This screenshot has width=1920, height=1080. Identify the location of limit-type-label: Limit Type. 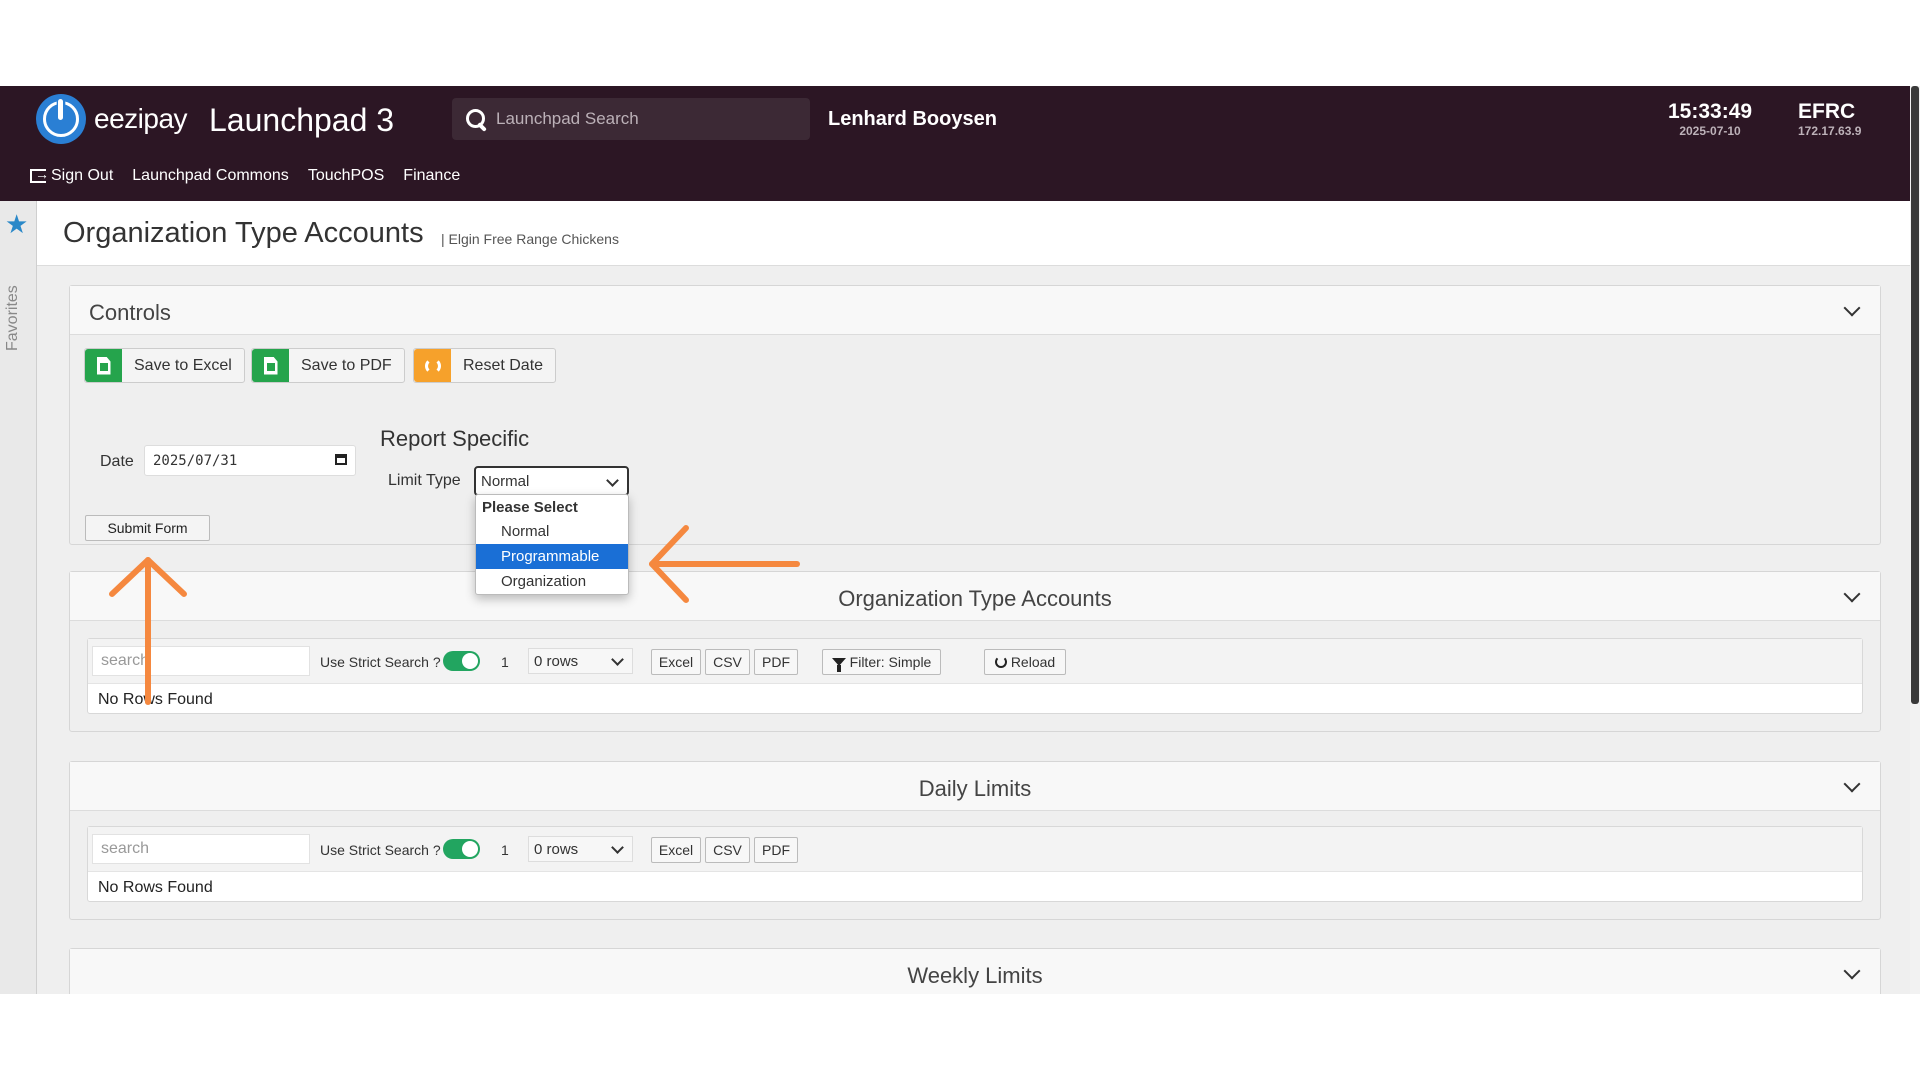
(424, 480).